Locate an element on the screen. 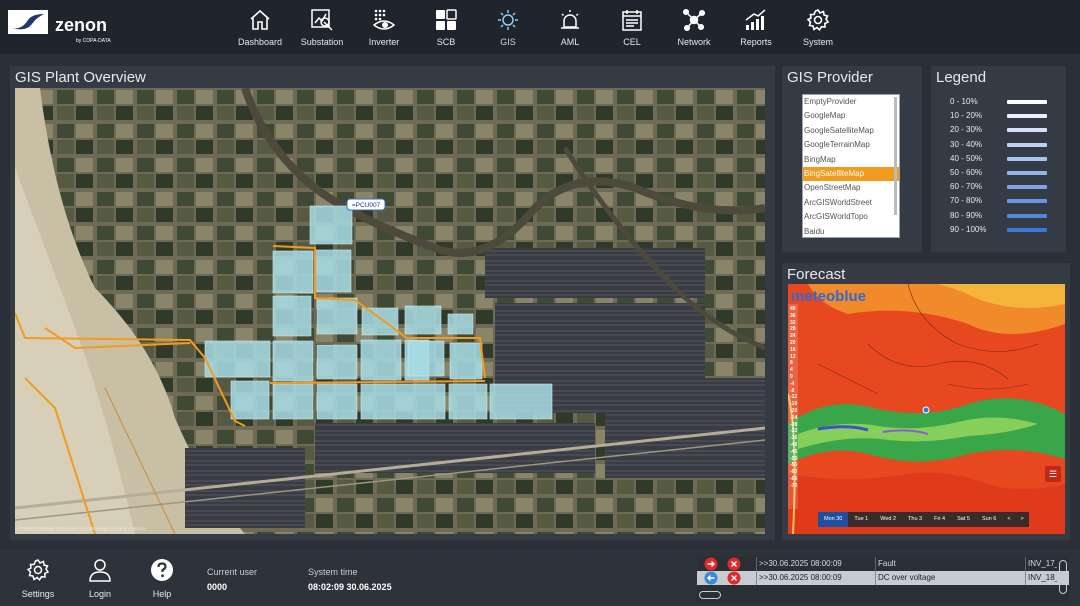  pcu-marker-label: =PCU007 is located at coordinates (366, 205).